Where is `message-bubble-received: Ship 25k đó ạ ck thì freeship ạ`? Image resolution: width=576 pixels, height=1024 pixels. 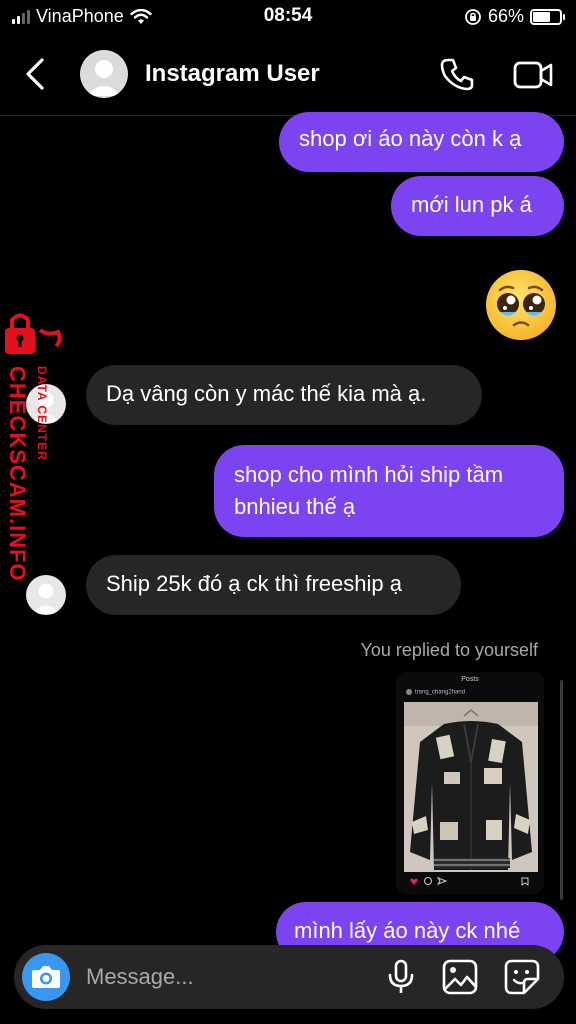 message-bubble-received: Ship 25k đó ạ ck thì freeship ạ is located at coordinates (273, 585).